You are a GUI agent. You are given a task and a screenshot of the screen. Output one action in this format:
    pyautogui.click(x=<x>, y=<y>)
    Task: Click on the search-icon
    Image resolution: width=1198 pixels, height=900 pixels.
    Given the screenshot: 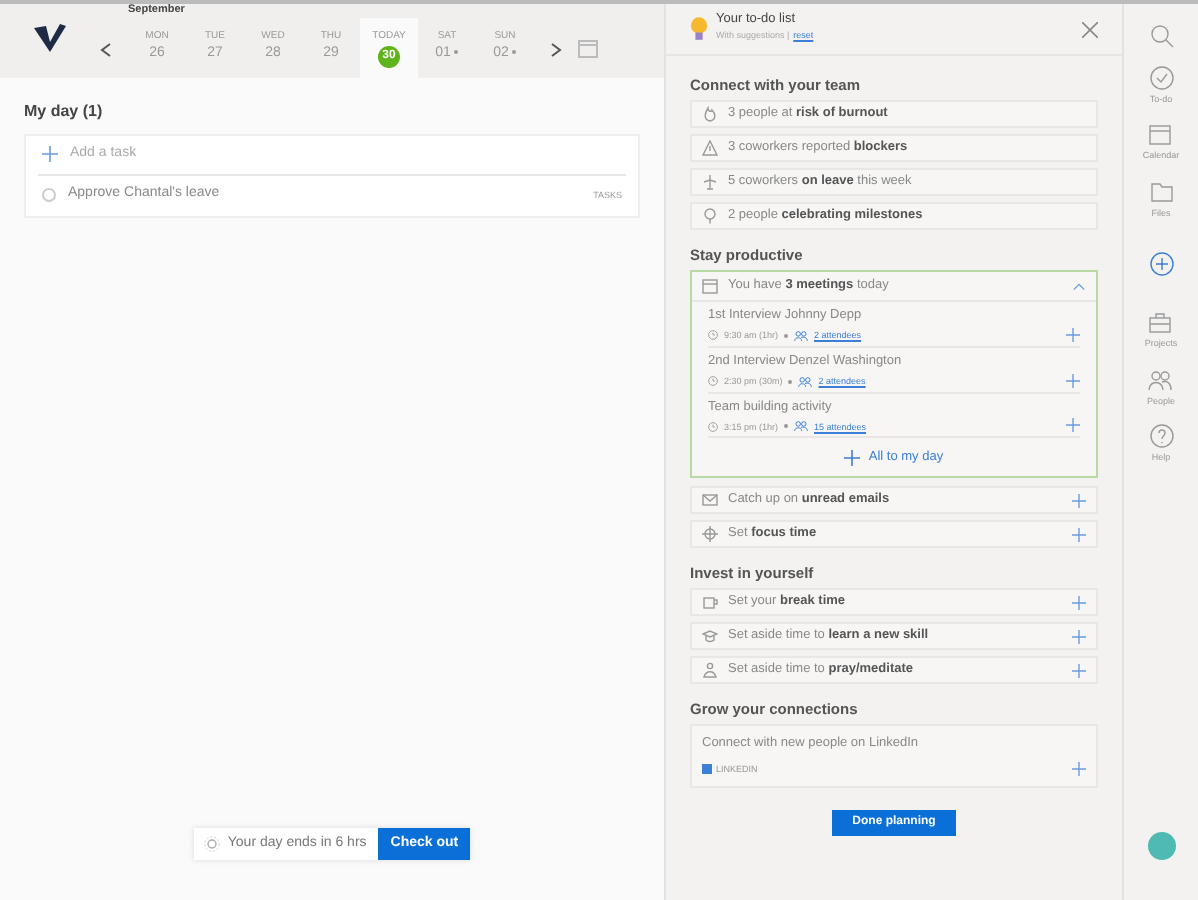 What is the action you would take?
    pyautogui.click(x=1161, y=36)
    